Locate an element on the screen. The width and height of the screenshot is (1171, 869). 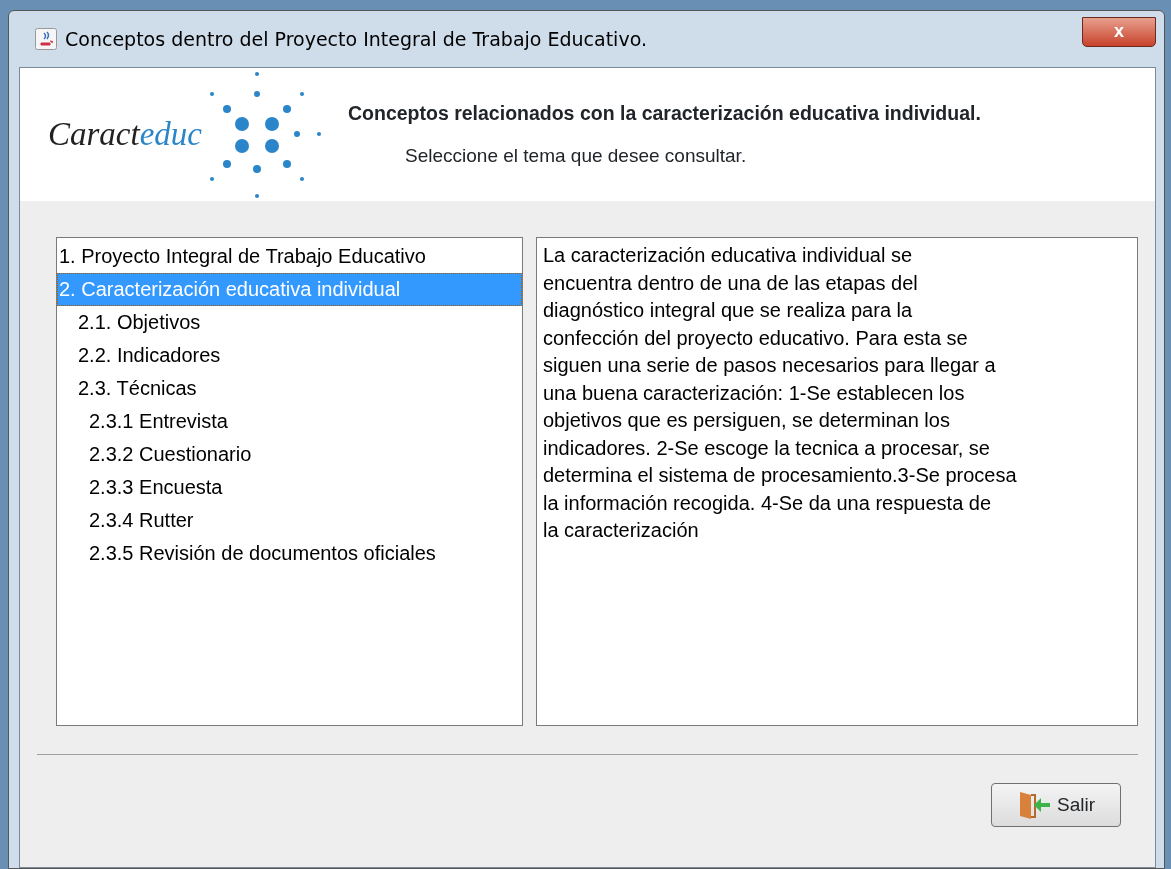
description-line: La caracterización educativa individual se is located at coordinates (728, 255).